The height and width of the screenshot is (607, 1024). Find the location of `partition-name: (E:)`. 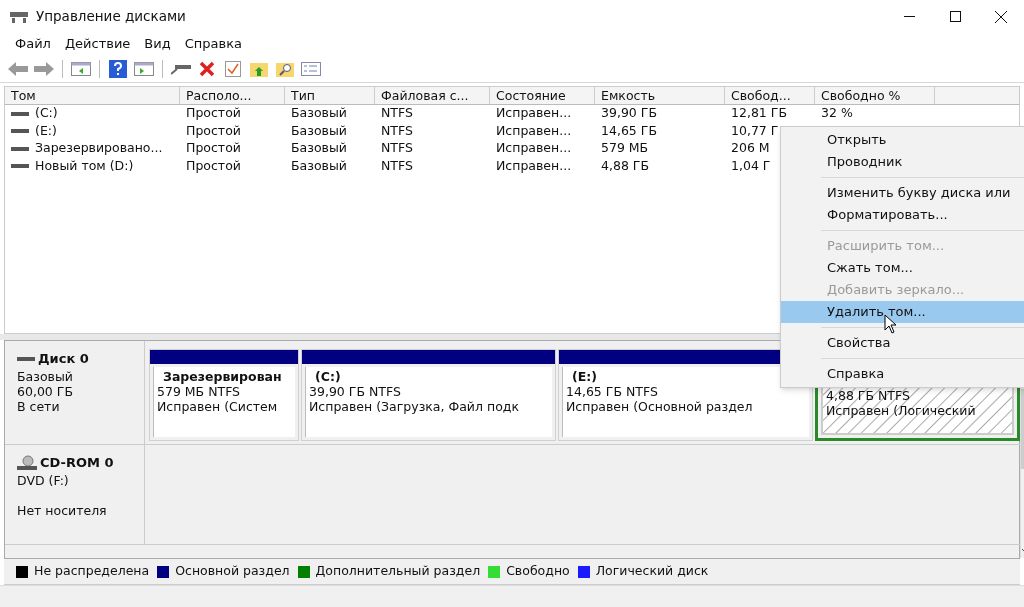

partition-name: (E:) is located at coordinates (584, 376).